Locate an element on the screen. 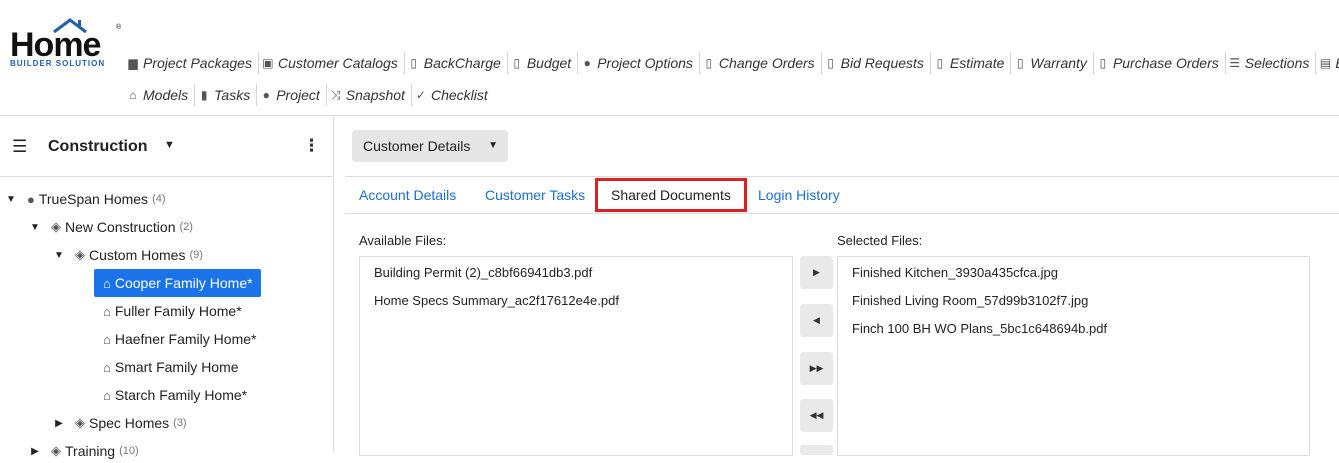 The height and width of the screenshot is (463, 1339). nav-checklist: ✓ Checklist is located at coordinates (453, 95).